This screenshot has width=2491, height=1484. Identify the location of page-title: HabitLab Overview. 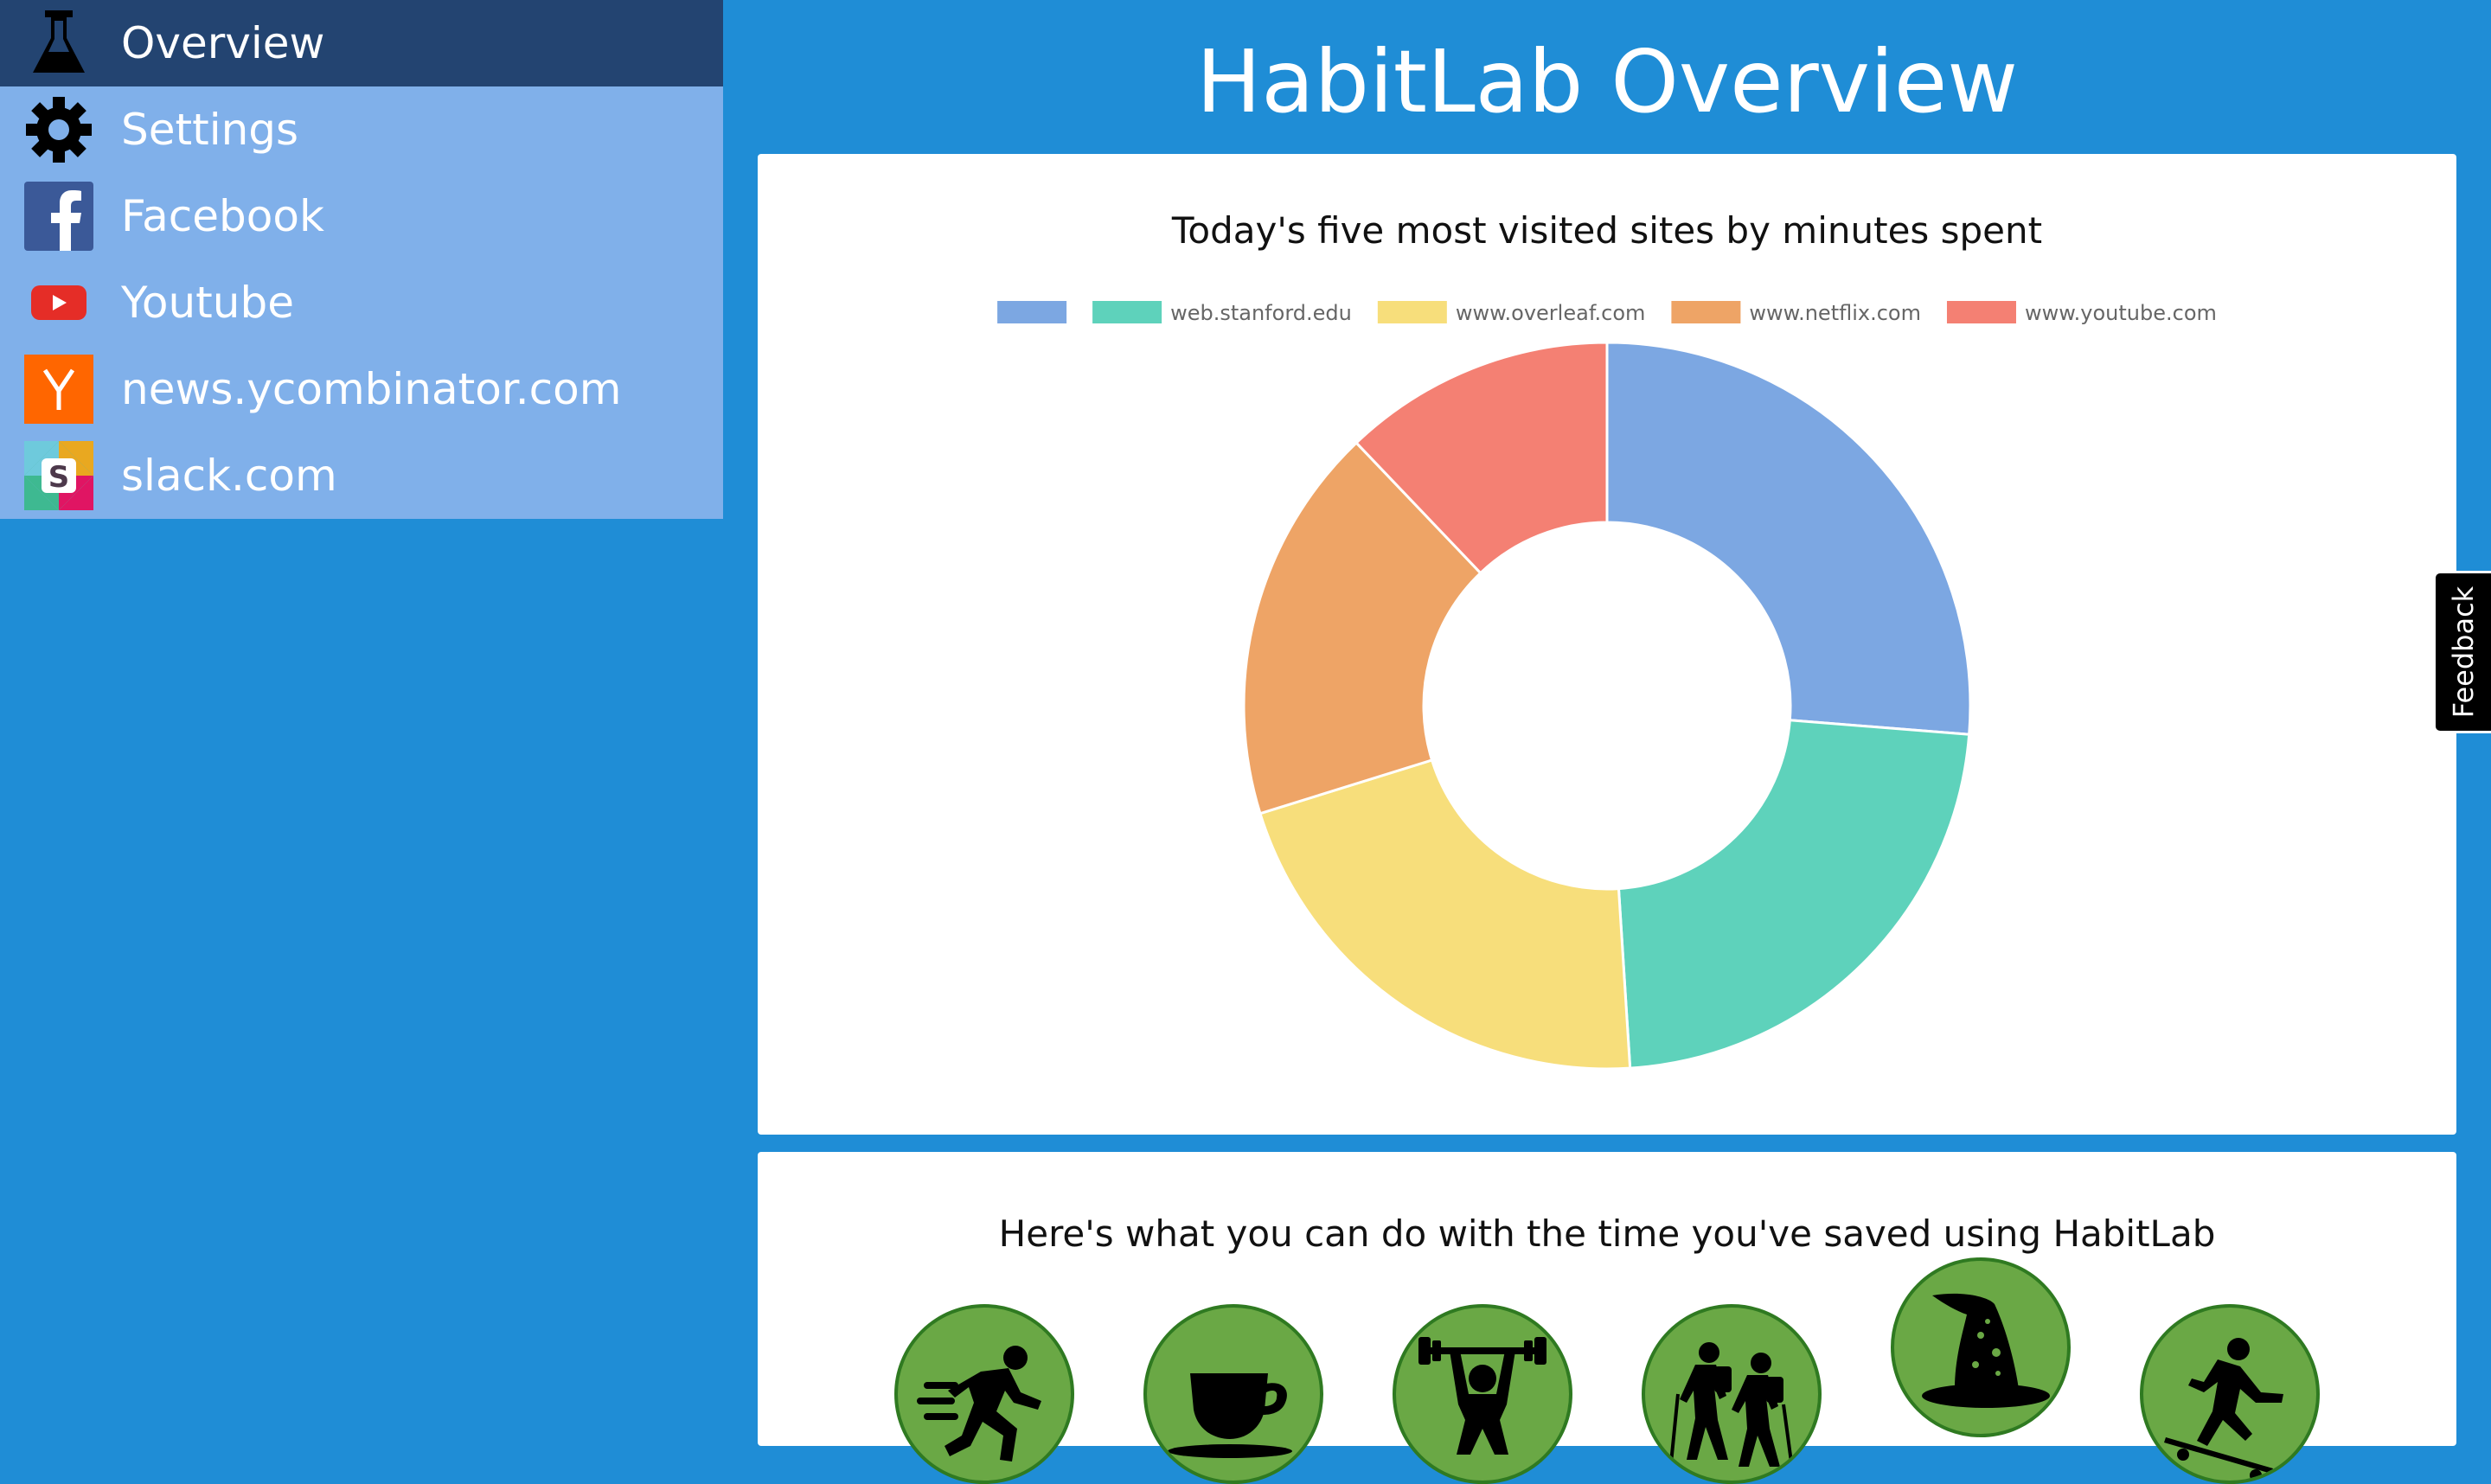
(1607, 81).